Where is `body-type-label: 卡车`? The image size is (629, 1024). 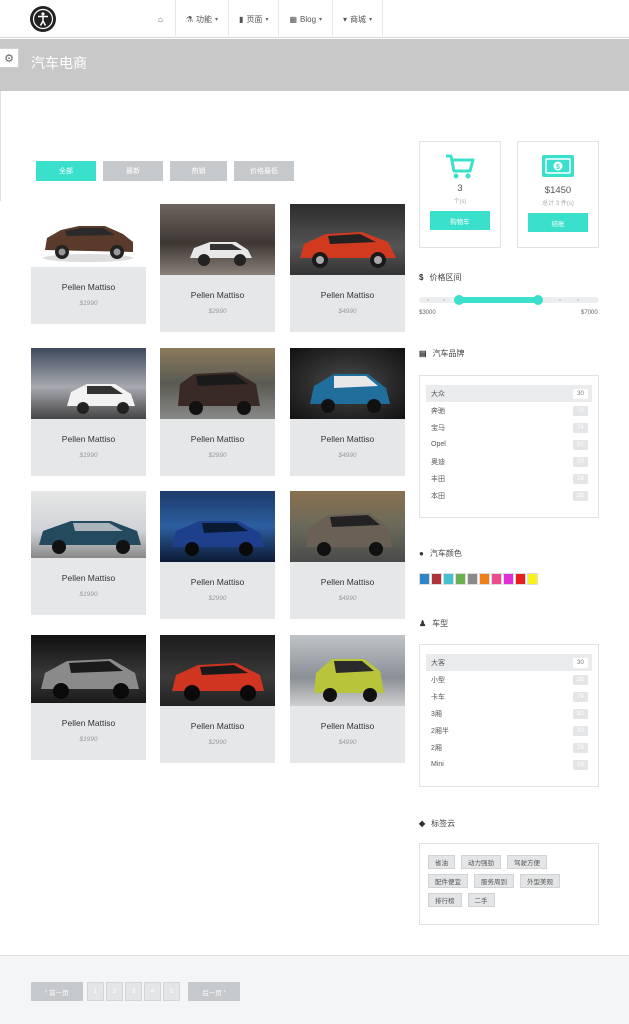 body-type-label: 卡车 is located at coordinates (438, 697).